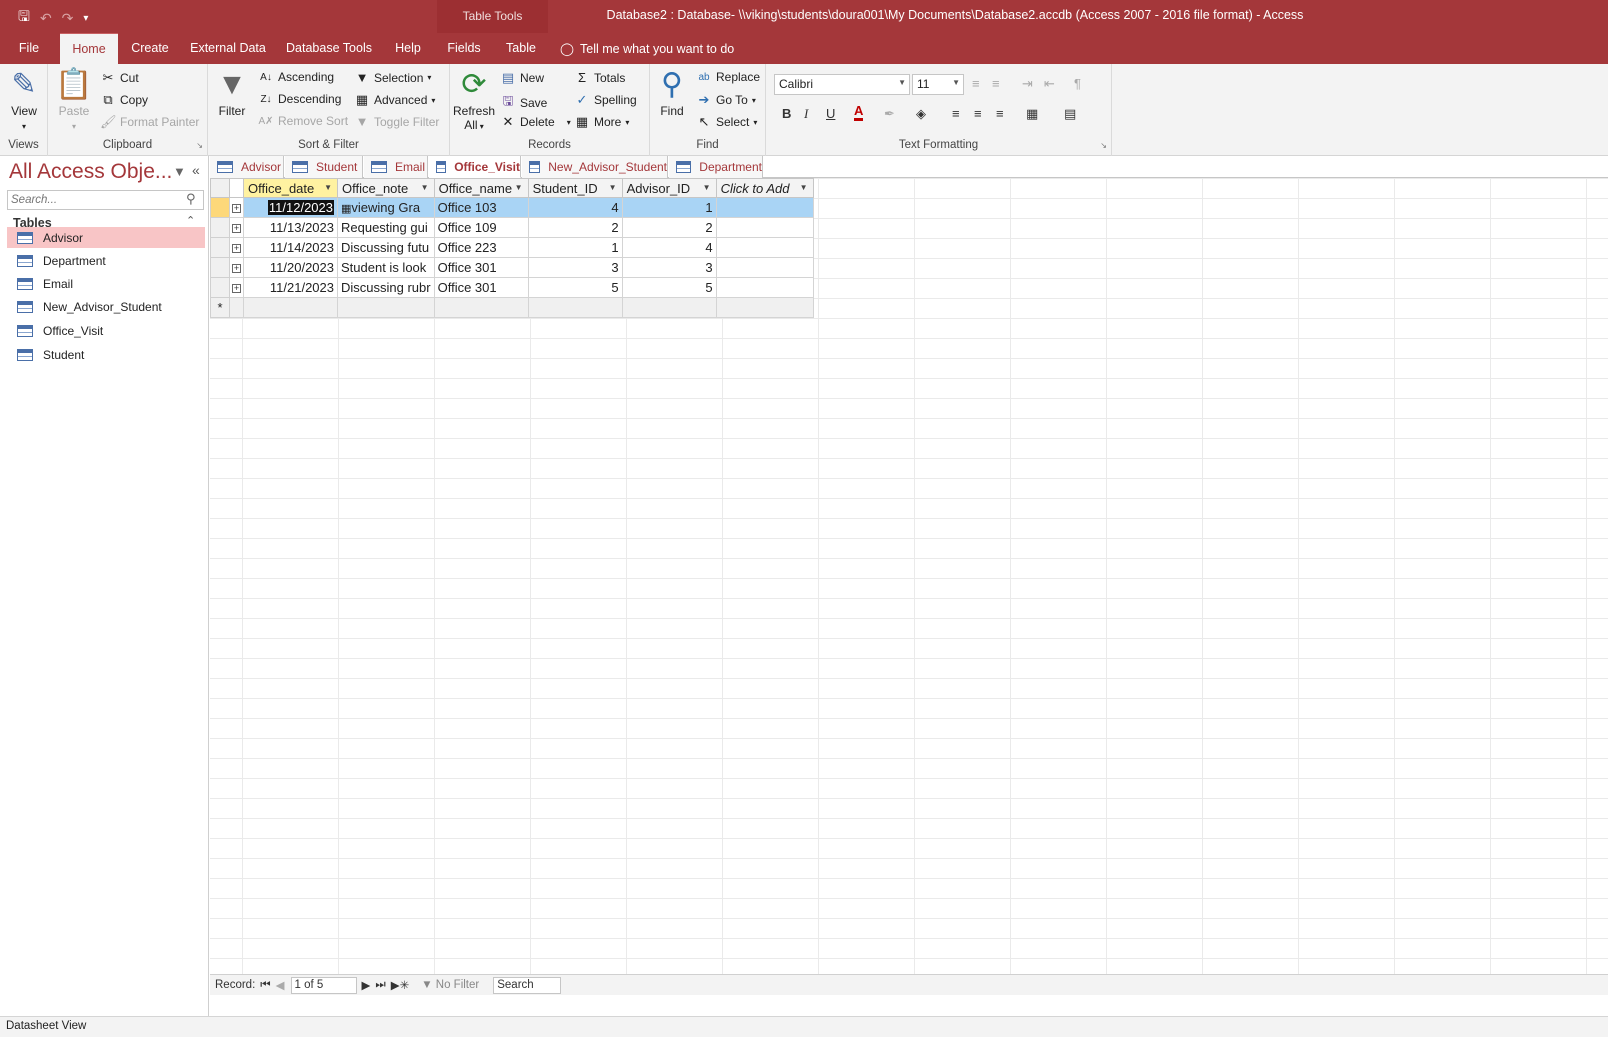 The height and width of the screenshot is (1037, 1608). I want to click on tab-fields: Fields, so click(464, 48).